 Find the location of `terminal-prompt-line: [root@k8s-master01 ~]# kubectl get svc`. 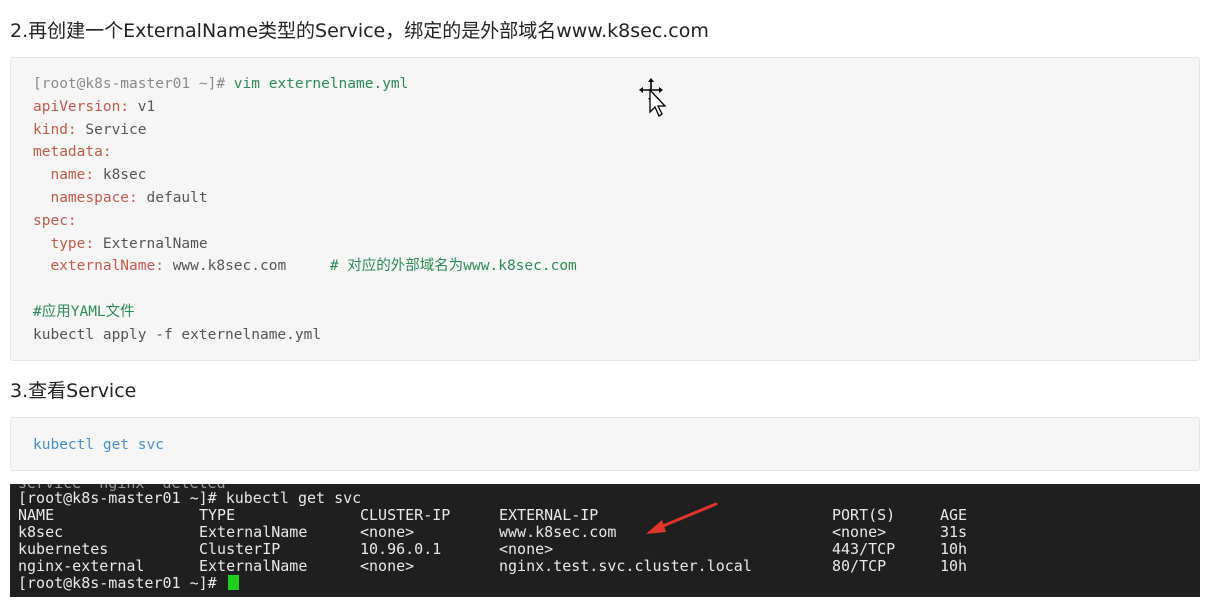

terminal-prompt-line: [root@k8s-master01 ~]# kubectl get svc is located at coordinates (605, 498).